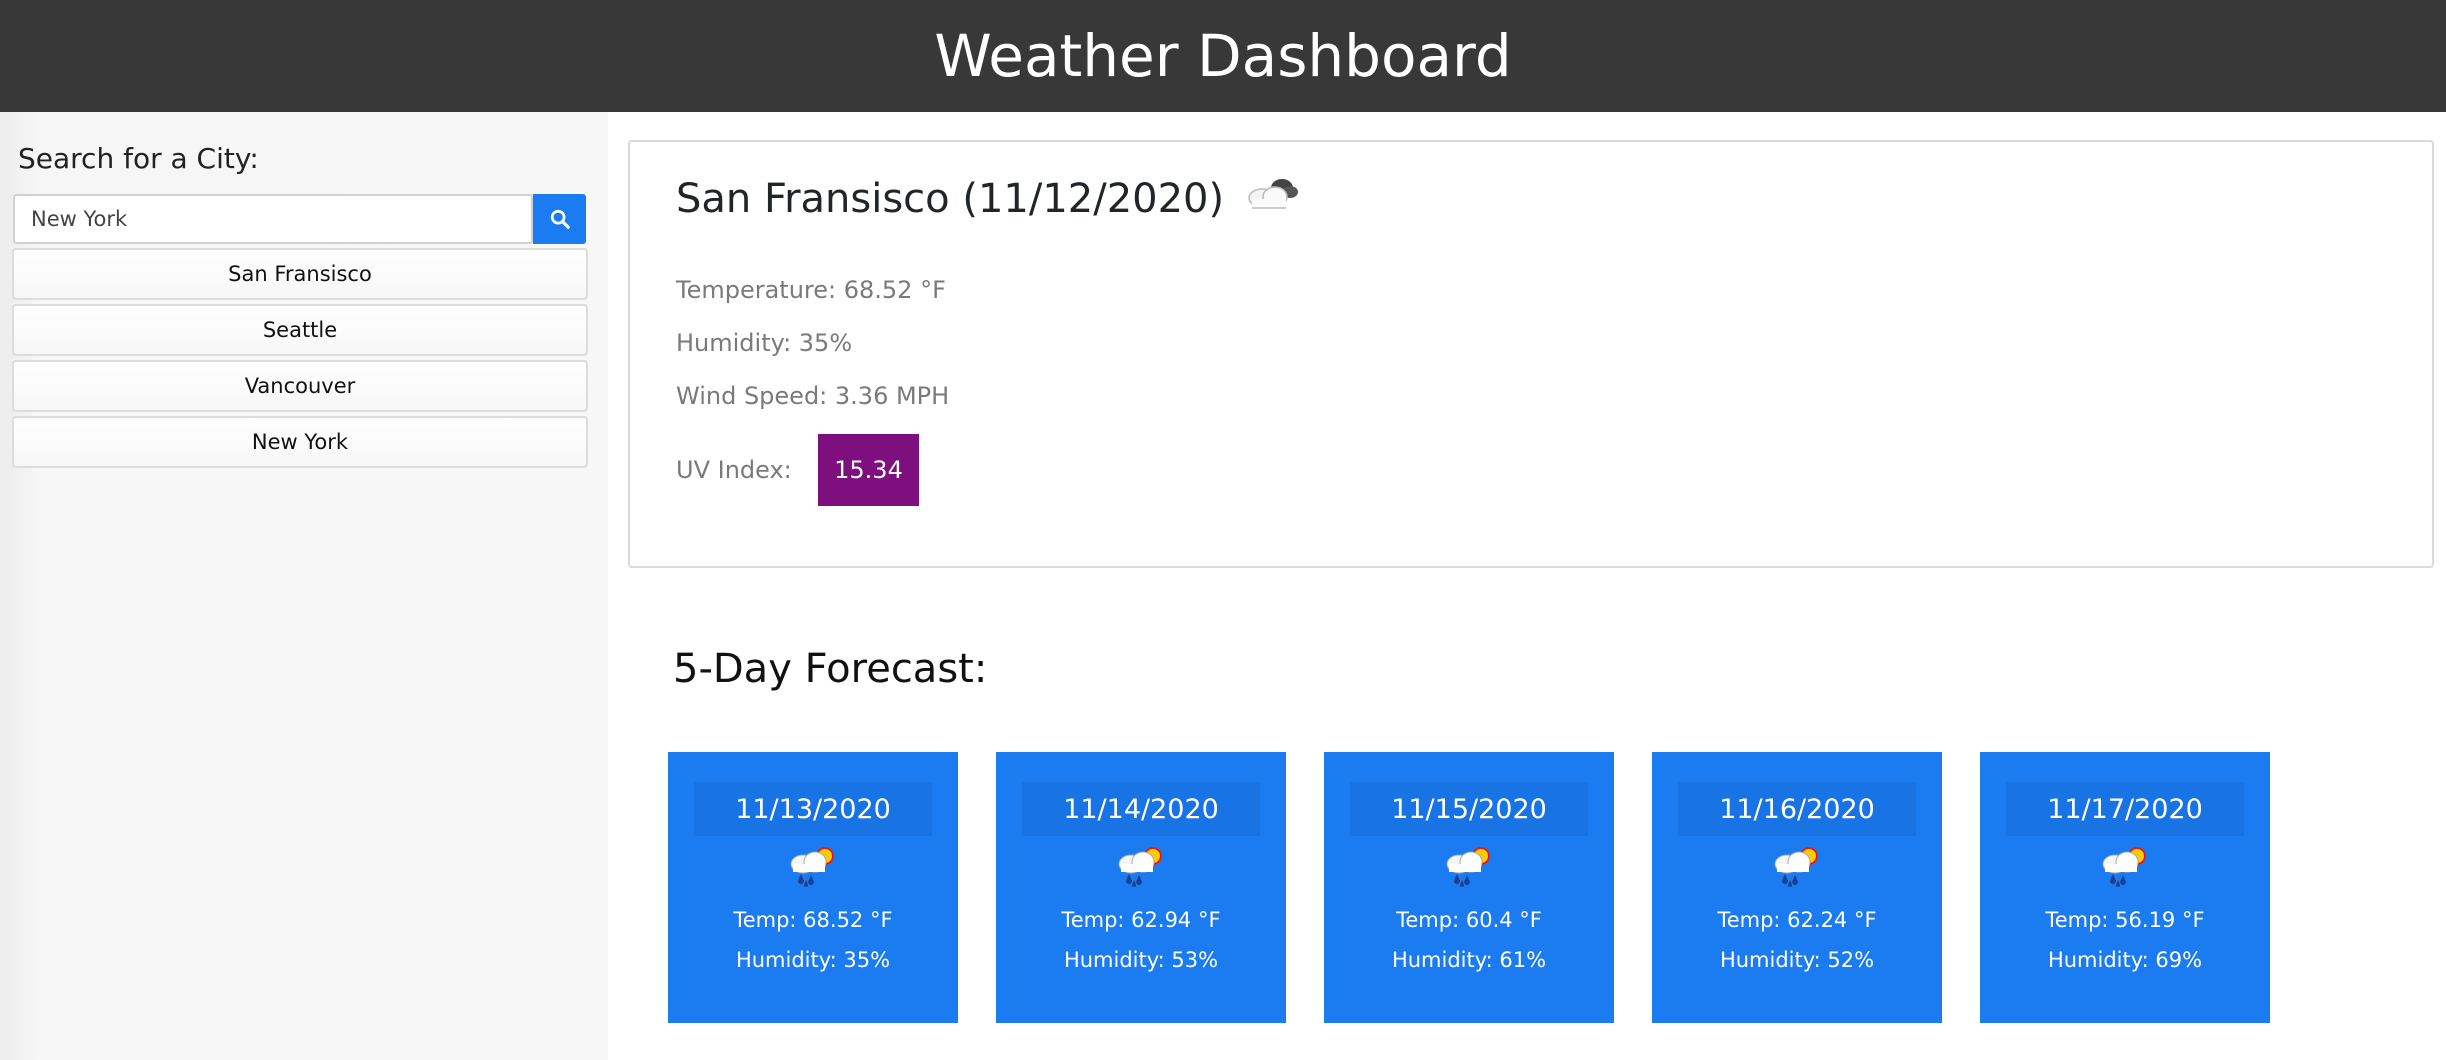  I want to click on forecast-humidity: Humidity: 61%, so click(1469, 960).